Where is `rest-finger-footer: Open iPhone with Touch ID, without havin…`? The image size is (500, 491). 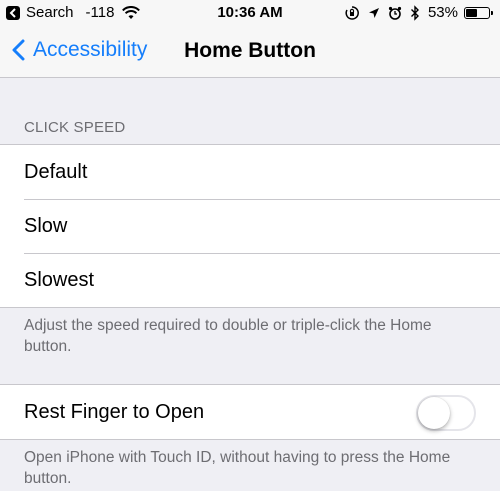 rest-finger-footer: Open iPhone with Touch ID, without havin… is located at coordinates (237, 468).